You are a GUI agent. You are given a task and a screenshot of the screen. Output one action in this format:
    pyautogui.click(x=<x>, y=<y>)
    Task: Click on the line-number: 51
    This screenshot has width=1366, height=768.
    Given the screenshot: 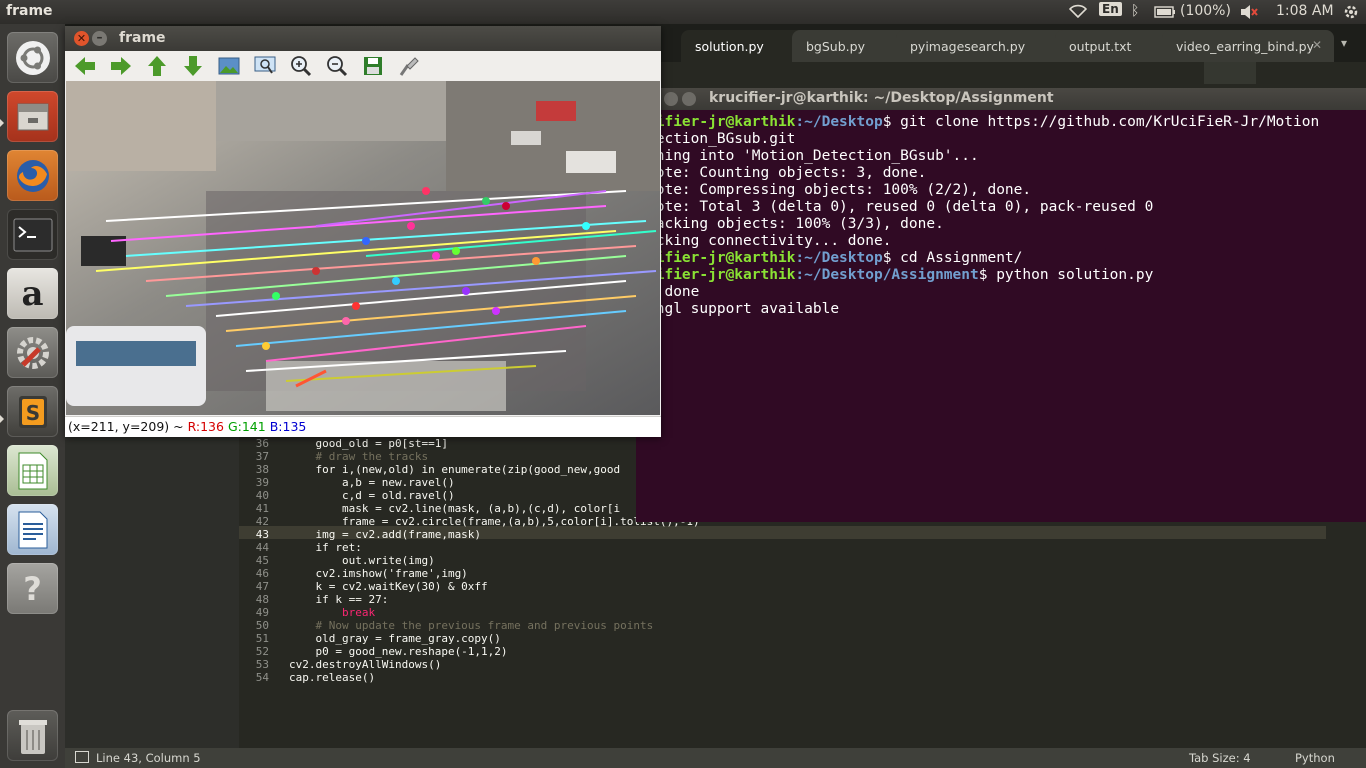 What is the action you would take?
    pyautogui.click(x=262, y=638)
    